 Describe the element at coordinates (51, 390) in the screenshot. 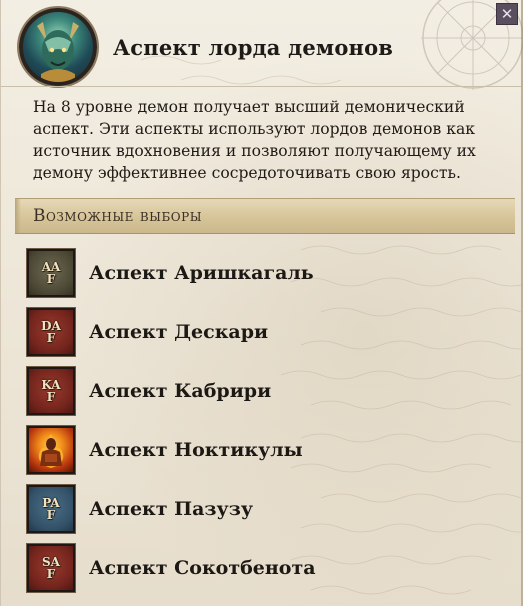

I see `aspect-kabriri-icon: KA F` at that location.